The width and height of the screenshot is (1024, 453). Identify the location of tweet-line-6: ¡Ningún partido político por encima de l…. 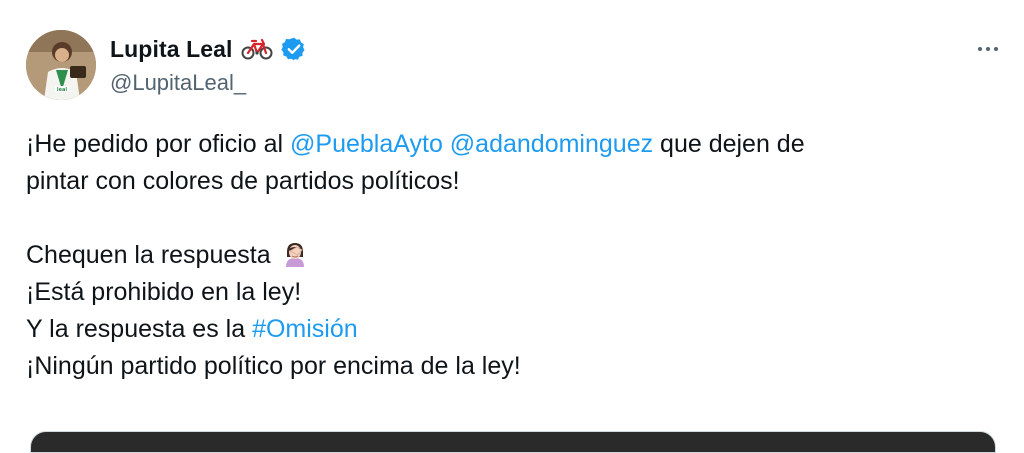
(273, 366).